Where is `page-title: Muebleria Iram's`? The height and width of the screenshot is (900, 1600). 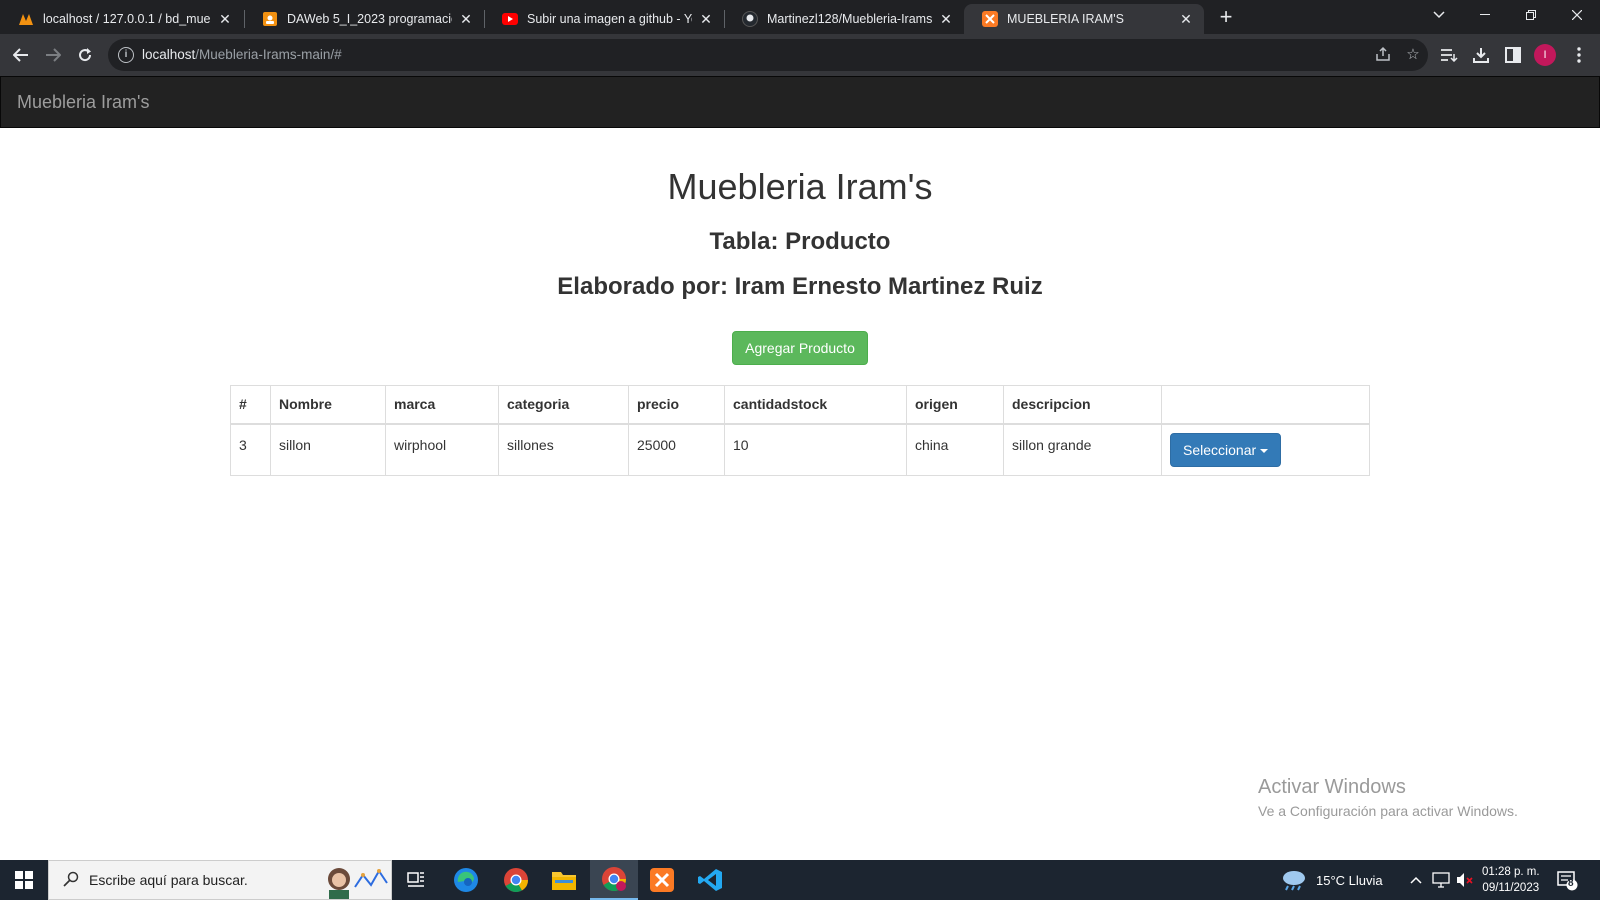 page-title: Muebleria Iram's is located at coordinates (800, 186).